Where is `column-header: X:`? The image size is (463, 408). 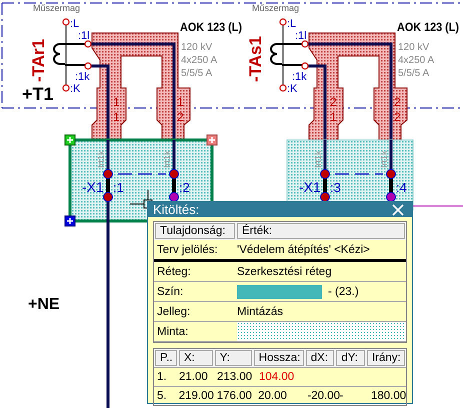 column-header: X: is located at coordinates (196, 358).